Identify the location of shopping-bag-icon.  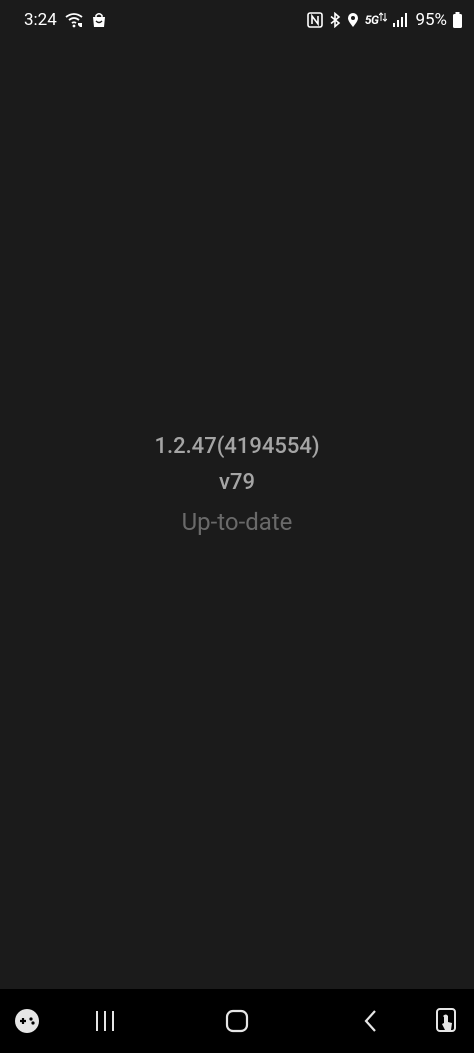
(99, 20).